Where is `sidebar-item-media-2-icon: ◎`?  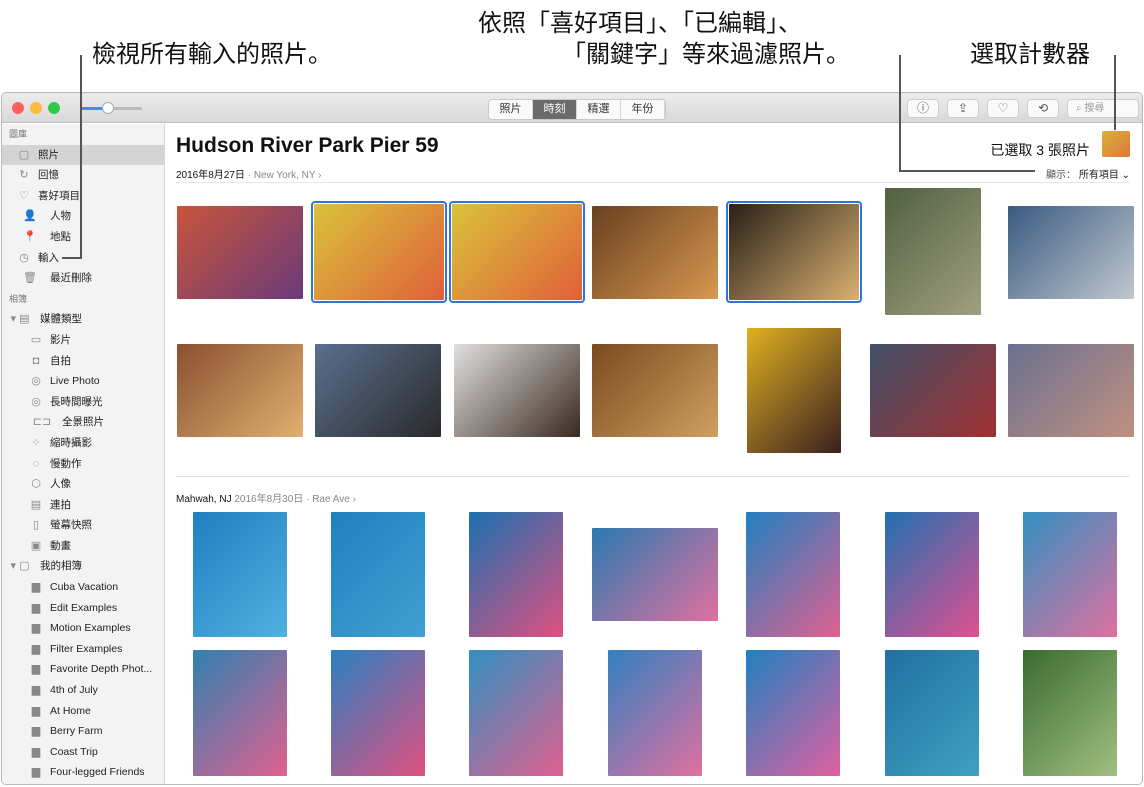 sidebar-item-media-2-icon: ◎ is located at coordinates (36, 381).